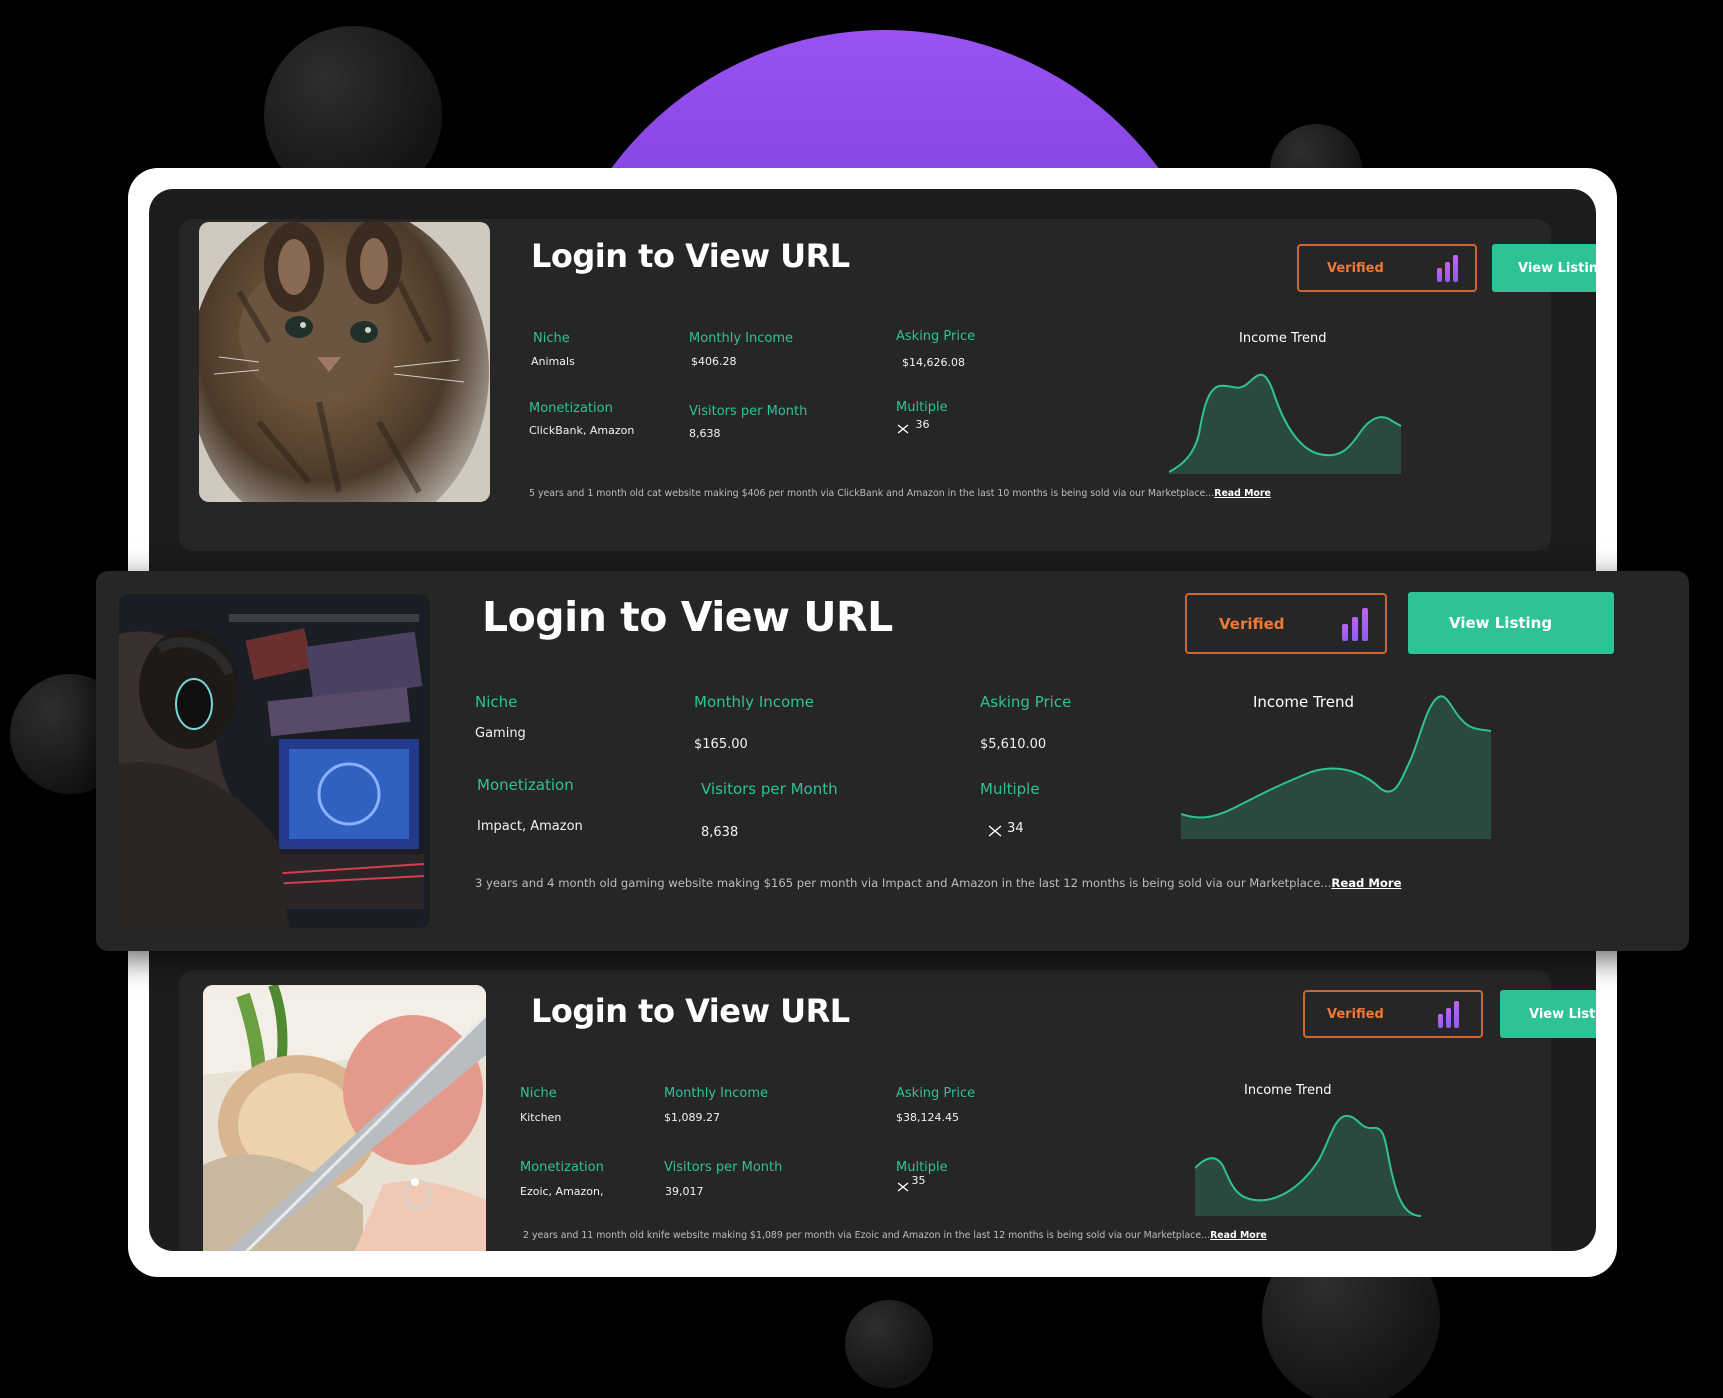 The width and height of the screenshot is (1723, 1398). What do you see at coordinates (344, 362) in the screenshot?
I see `listing-image-kitten` at bounding box center [344, 362].